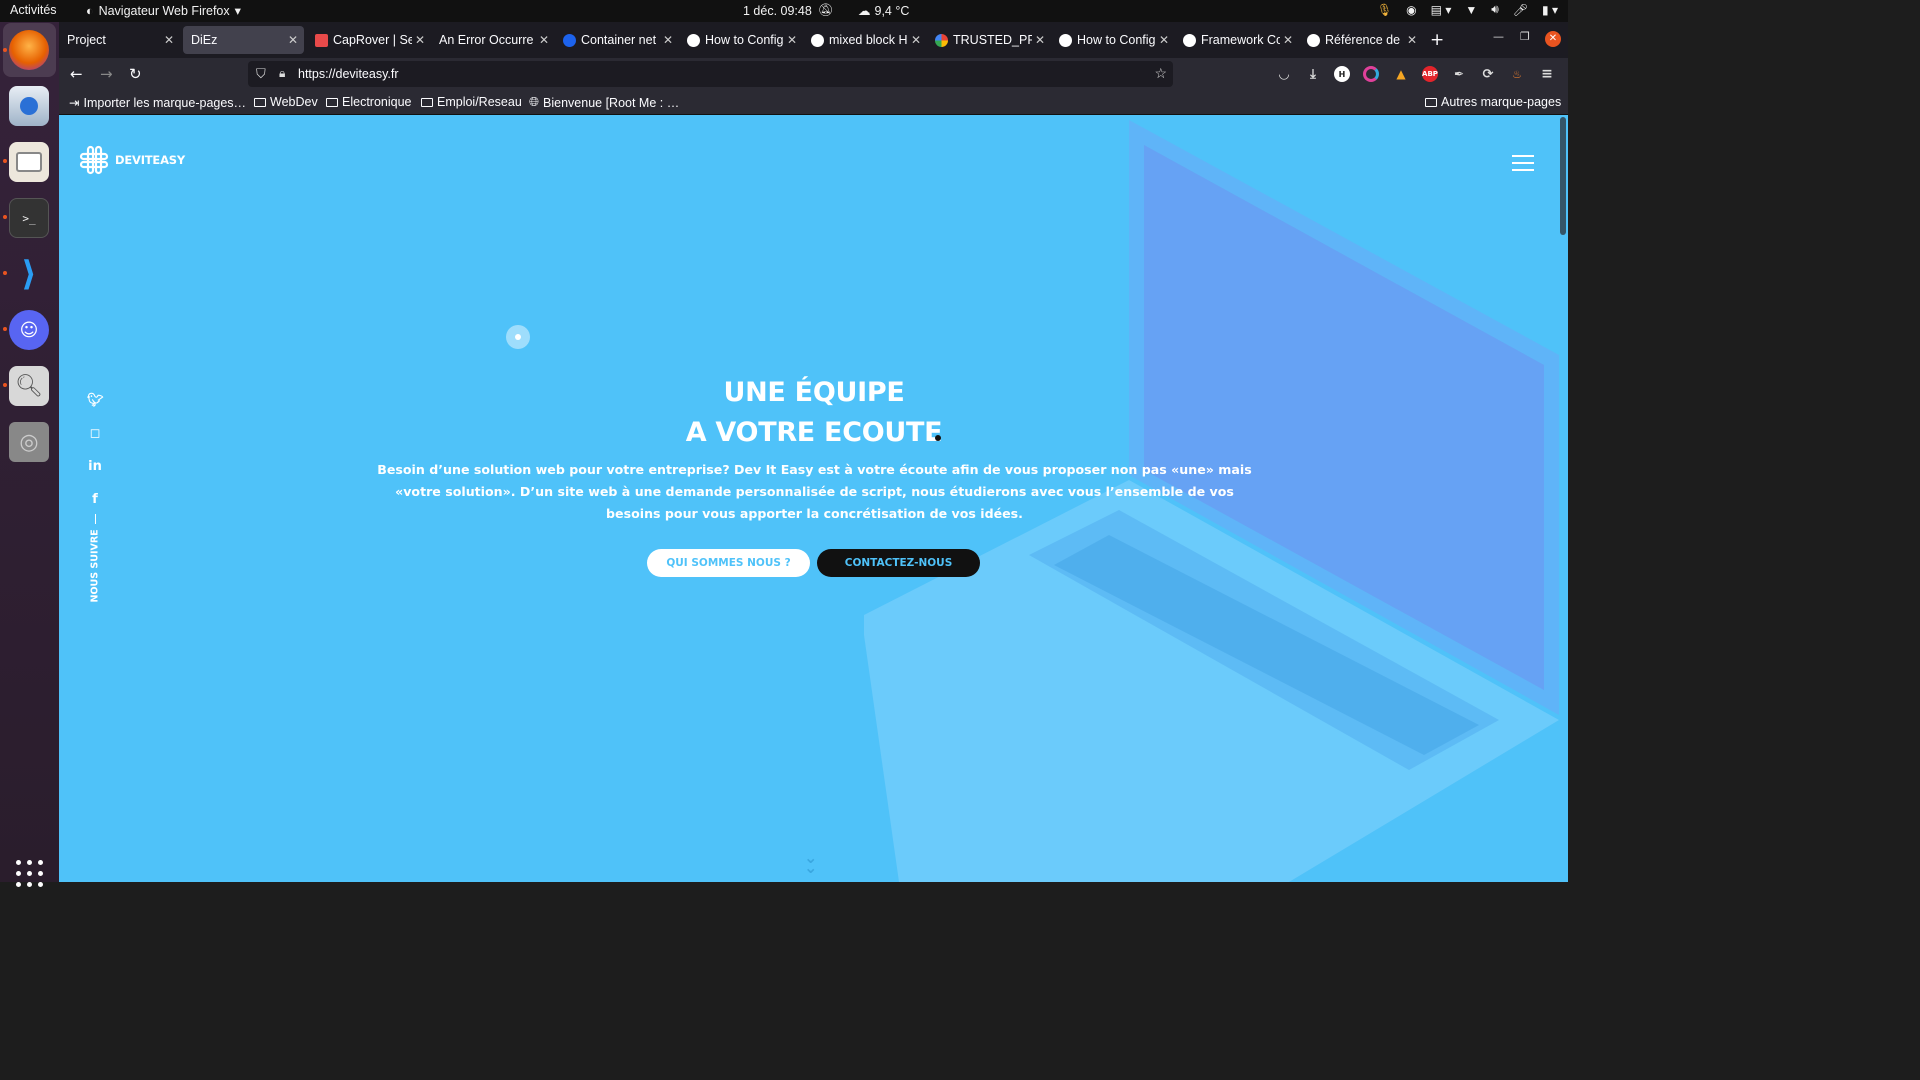 Image resolution: width=1920 pixels, height=1080 pixels. I want to click on files-icon, so click(29, 162).